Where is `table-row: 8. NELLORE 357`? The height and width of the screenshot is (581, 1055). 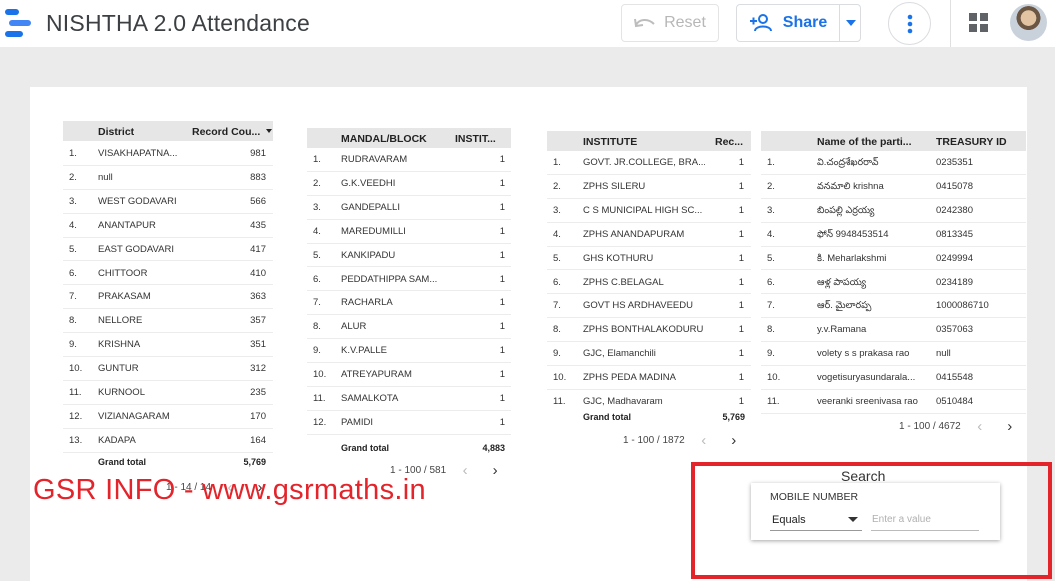 table-row: 8. NELLORE 357 is located at coordinates (168, 321).